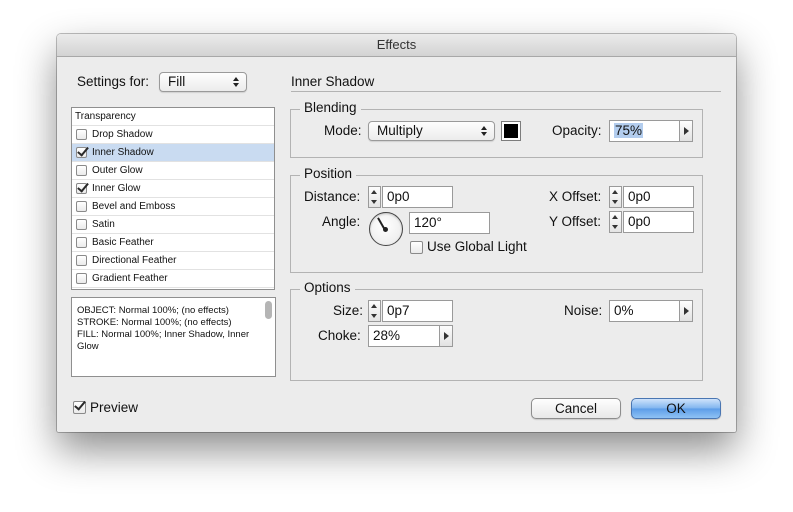 This screenshot has width=793, height=512. What do you see at coordinates (327, 287) in the screenshot?
I see `options-legend: Options` at bounding box center [327, 287].